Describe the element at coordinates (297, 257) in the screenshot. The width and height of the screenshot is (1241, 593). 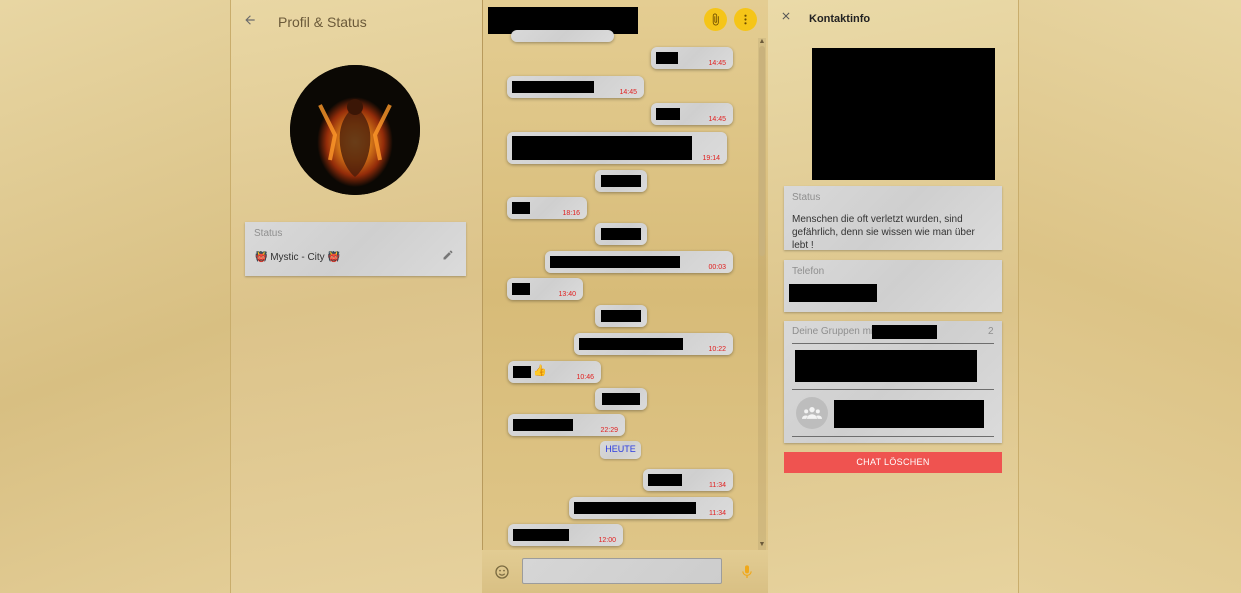
I see `status-text: 👹 Mystic - City 👹` at that location.